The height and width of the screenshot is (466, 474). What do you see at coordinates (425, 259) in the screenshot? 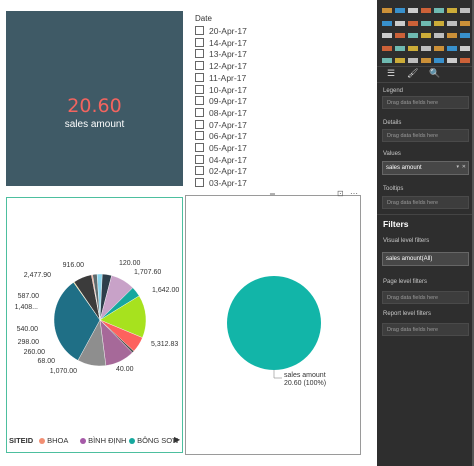
I see `visual-filter-card: sales amount(All)` at bounding box center [425, 259].